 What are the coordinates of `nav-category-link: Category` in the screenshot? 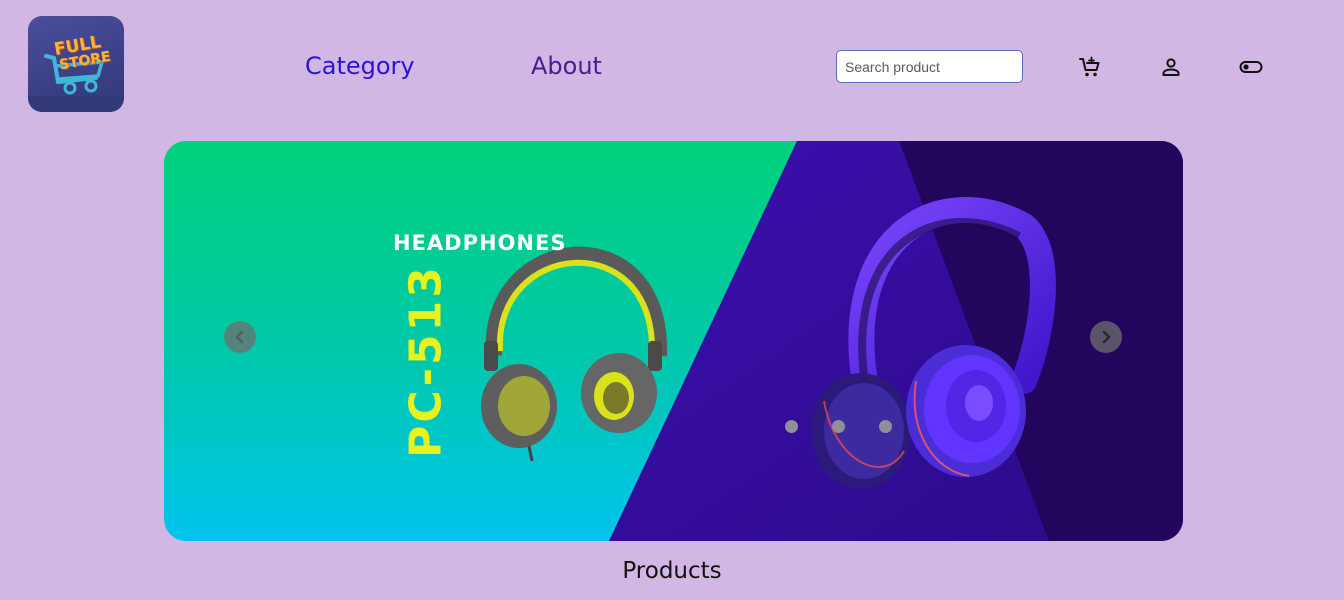 It's located at (360, 66).